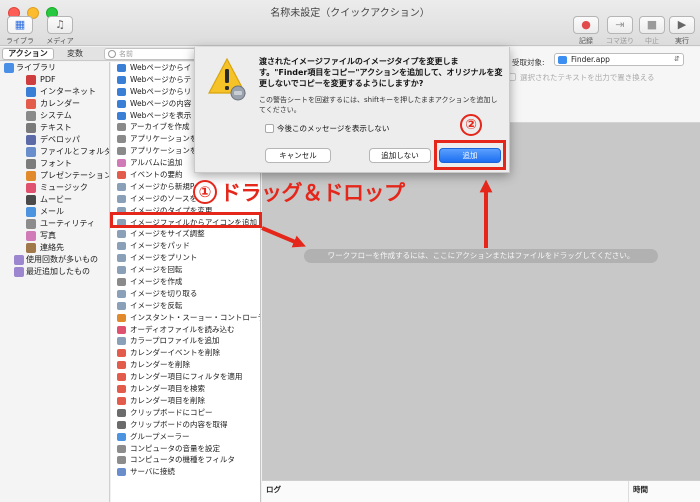 This screenshot has height=502, width=700. What do you see at coordinates (185, 425) in the screenshot?
I see `action-item: クリップボードの内容を取得` at bounding box center [185, 425].